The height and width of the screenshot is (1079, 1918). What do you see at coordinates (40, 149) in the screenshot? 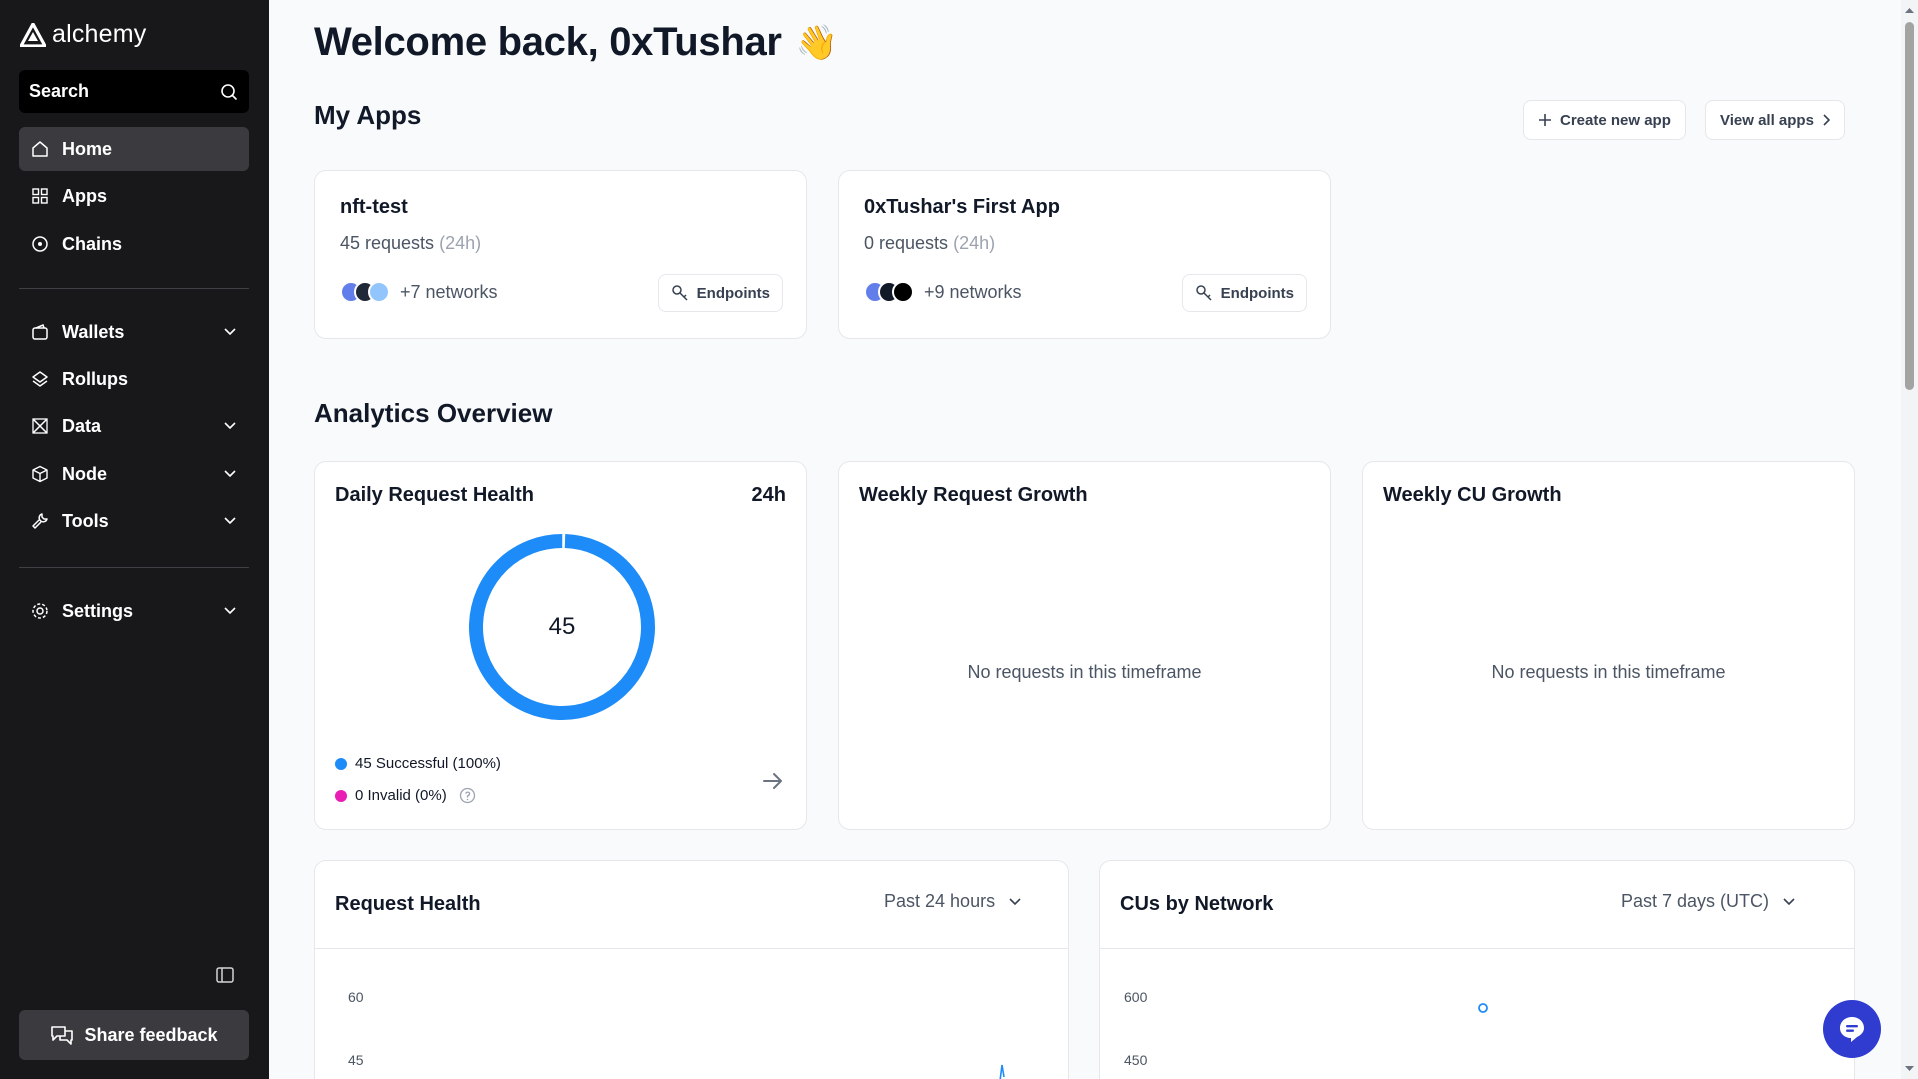
I see `home-icon` at bounding box center [40, 149].